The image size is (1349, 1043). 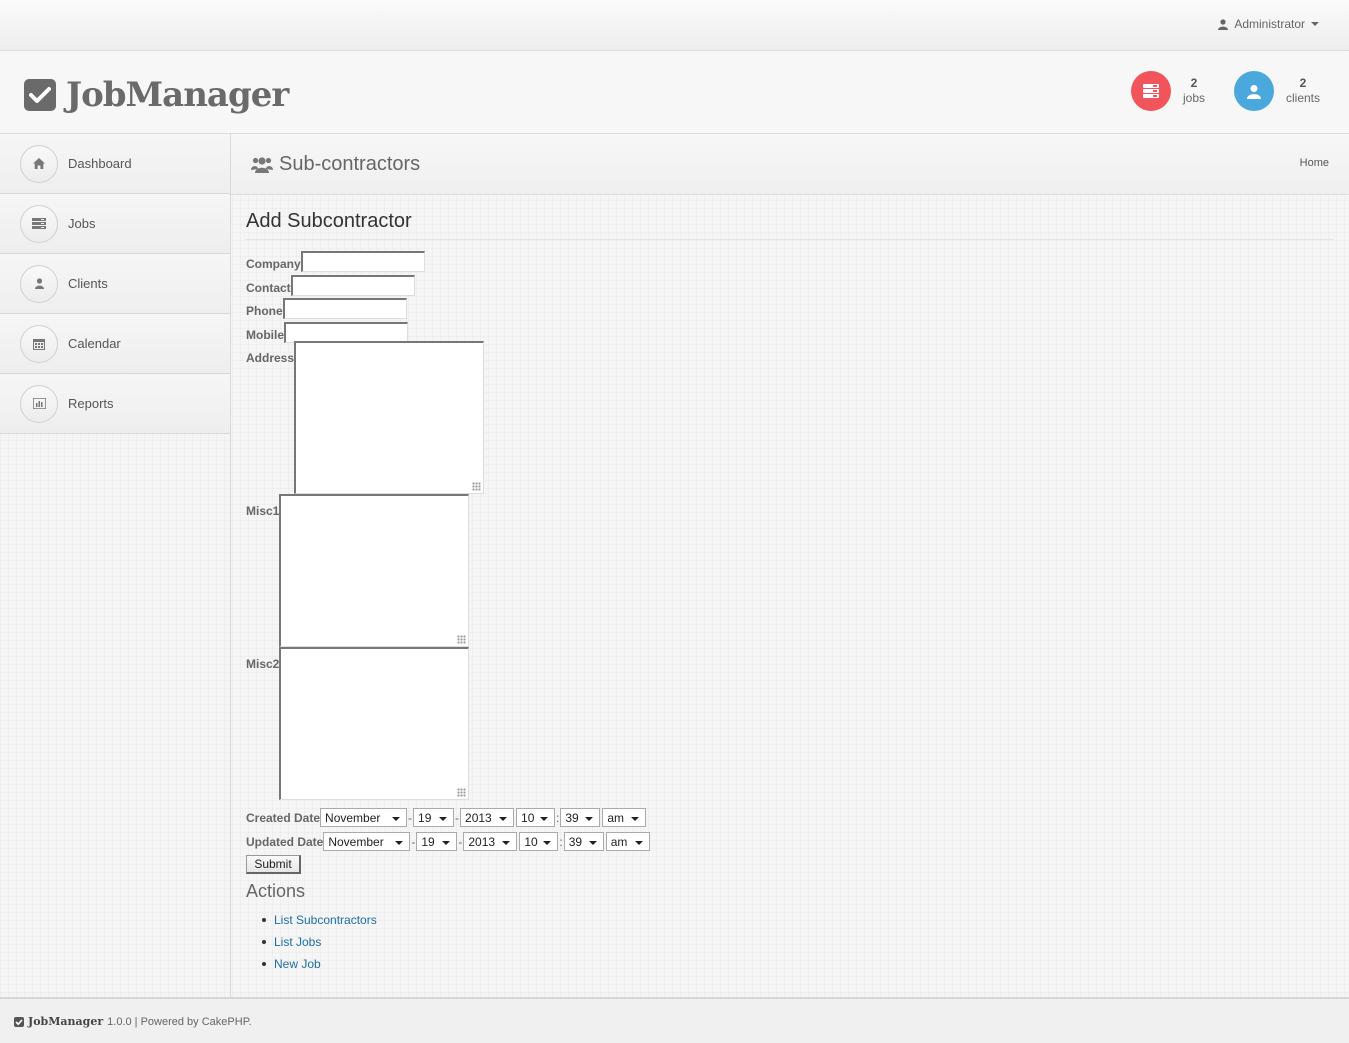 What do you see at coordinates (374, 723) in the screenshot?
I see `misc2-textarea` at bounding box center [374, 723].